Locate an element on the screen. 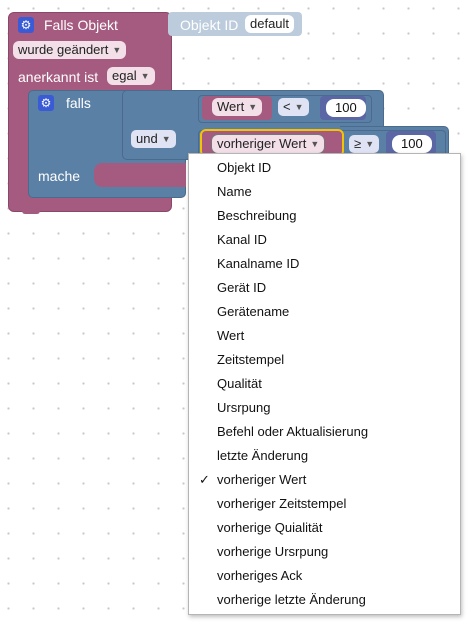 This screenshot has width=473, height=632. trigger-dropdown: wurde geändert ▼ is located at coordinates (70, 50).